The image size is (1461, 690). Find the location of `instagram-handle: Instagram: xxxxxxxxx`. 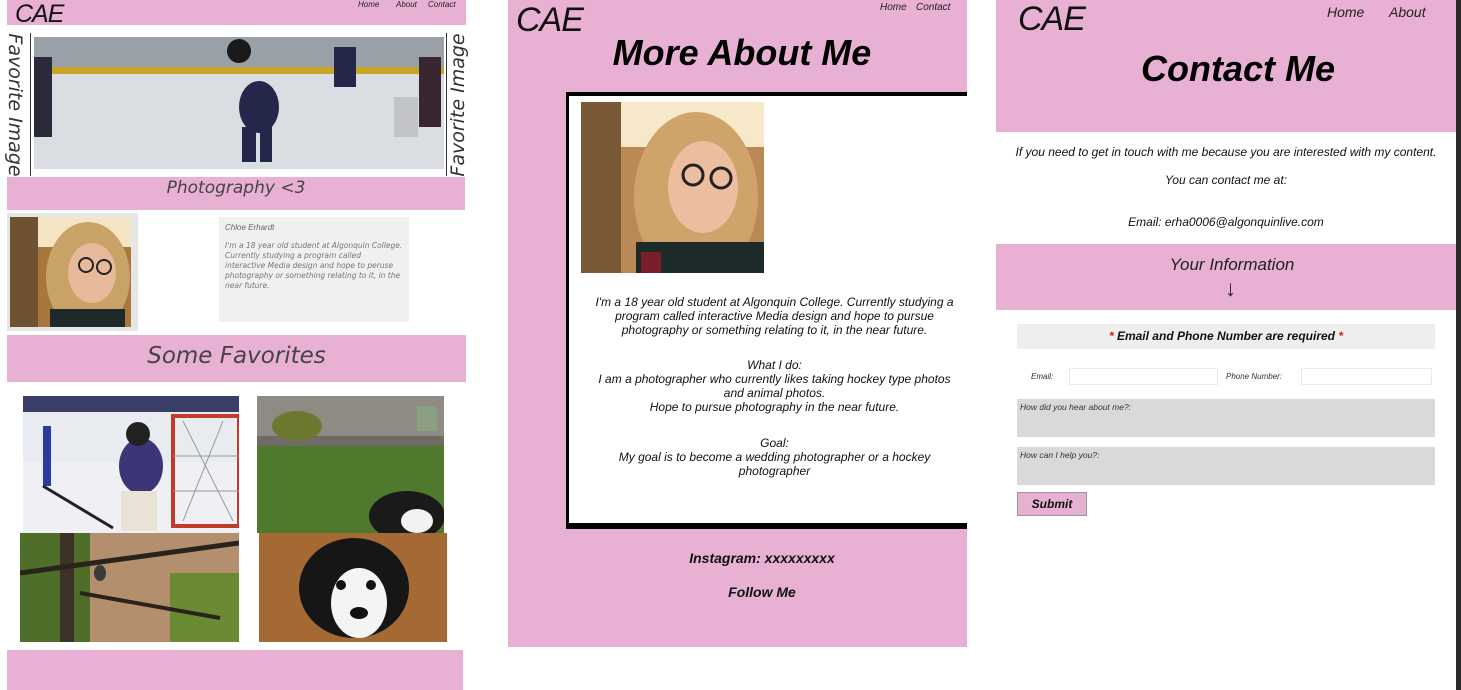

instagram-handle: Instagram: xxxxxxxxx is located at coordinates (762, 558).